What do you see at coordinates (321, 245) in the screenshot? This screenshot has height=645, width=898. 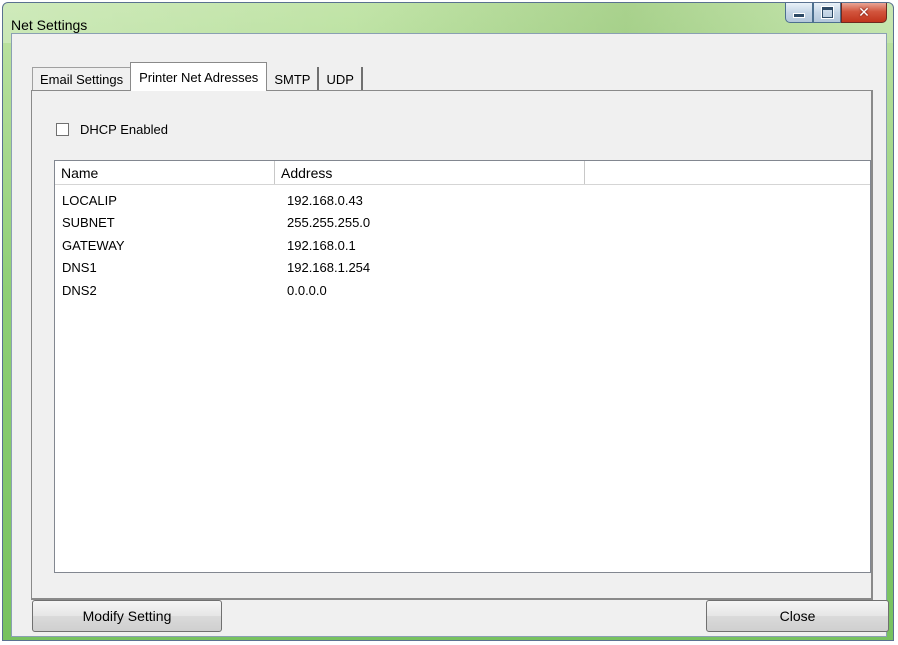 I see `item-address: 192.168.0.1` at bounding box center [321, 245].